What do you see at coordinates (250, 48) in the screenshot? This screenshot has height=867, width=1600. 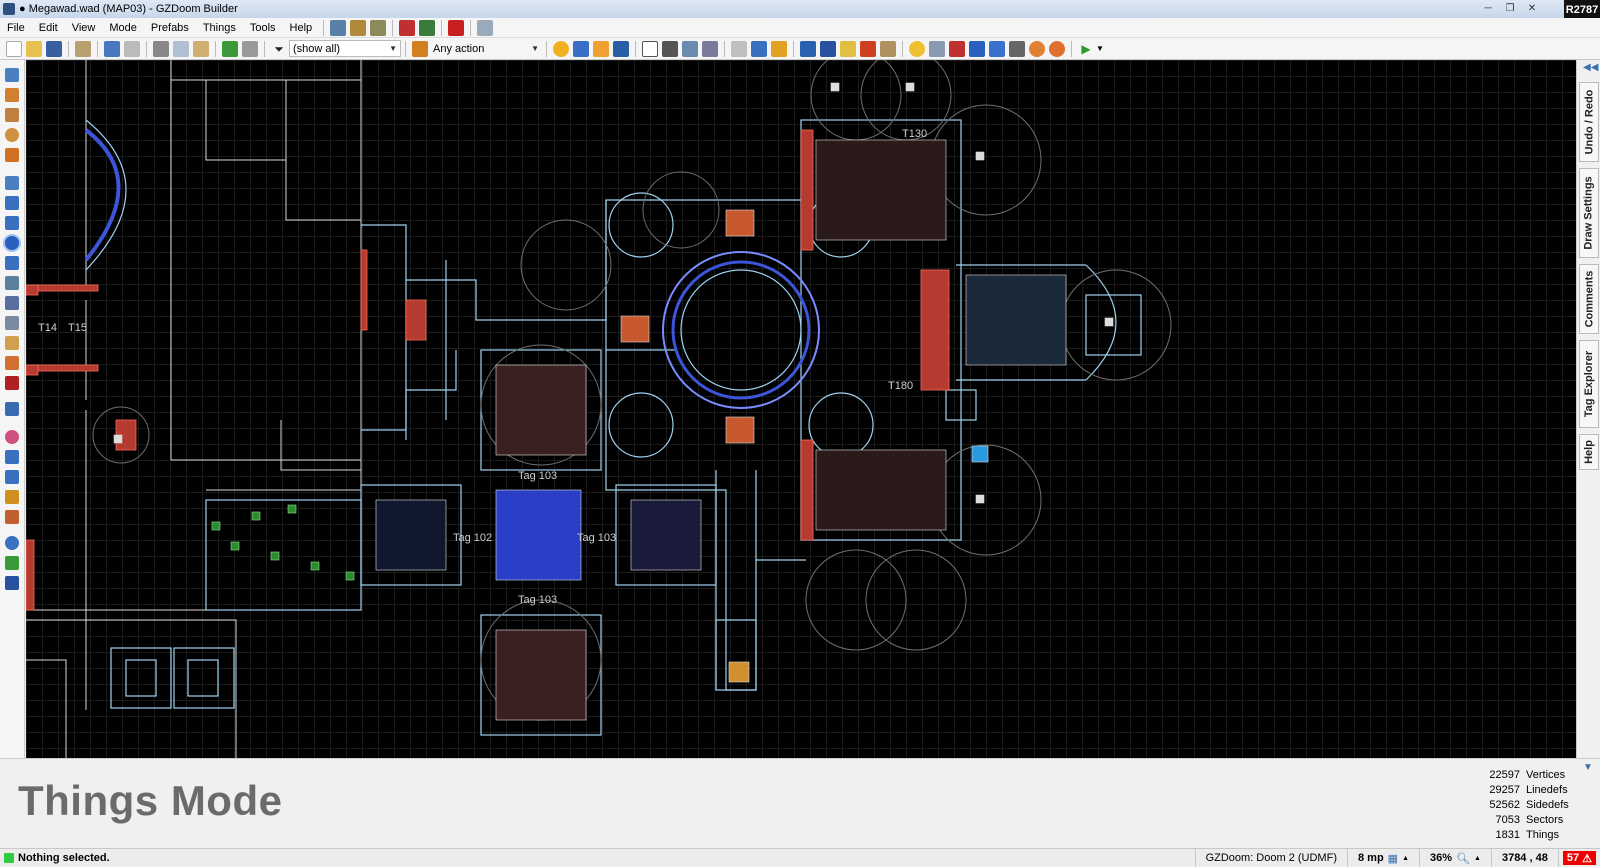 I see `thing-view-icon` at bounding box center [250, 48].